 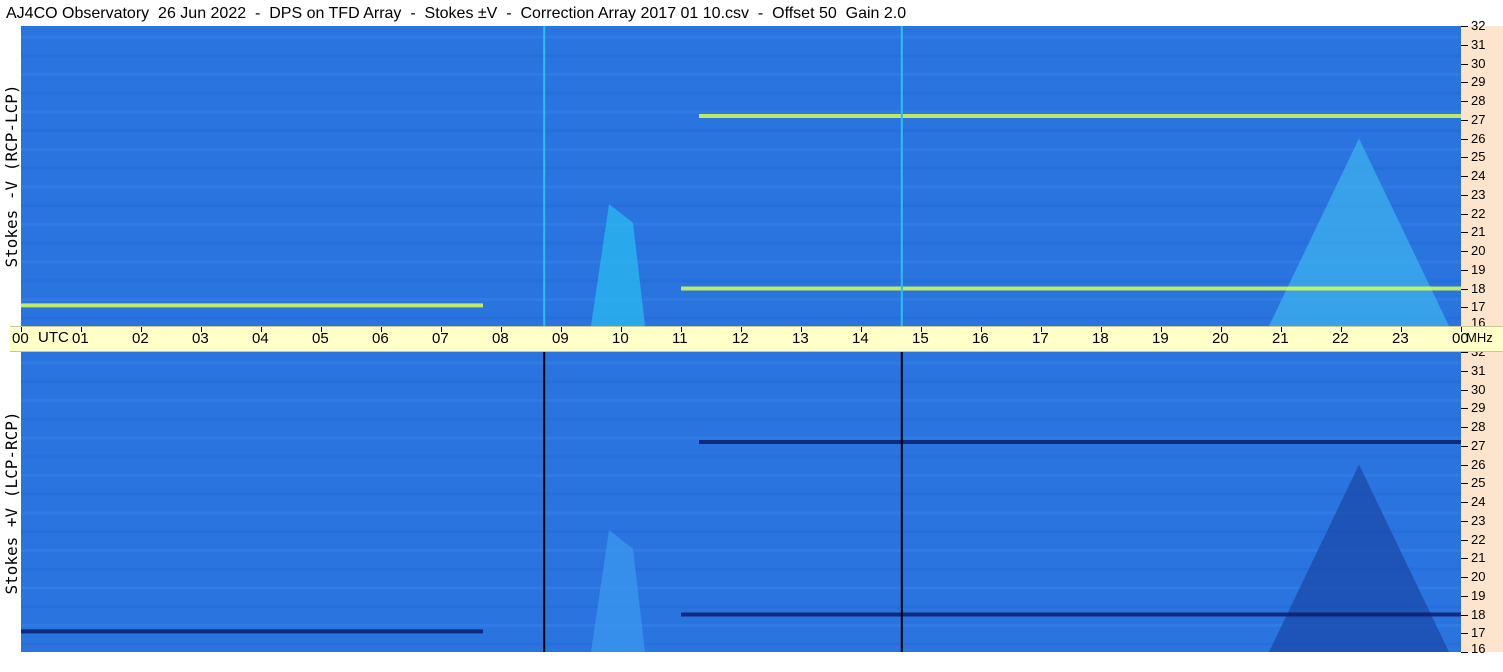 I want to click on frequency-axis-top: 16 17 18 19 20 21 22 23 24 25 26 27 28 29 30 31 32, so click(x=1482, y=174).